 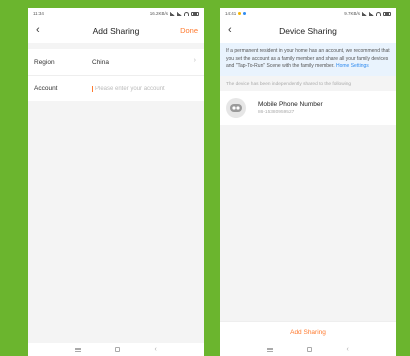 I want to click on status-left: 14:41, so click(x=236, y=13).